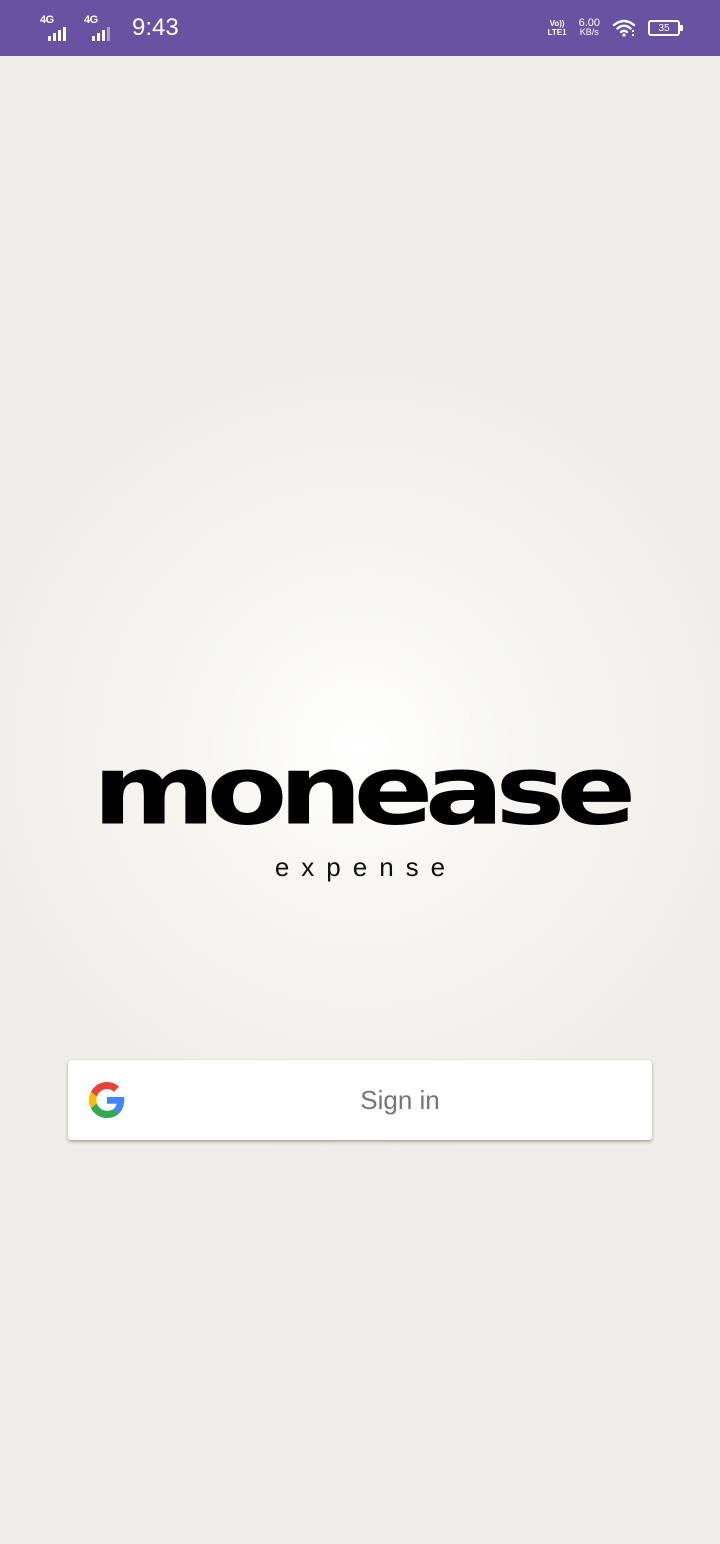 This screenshot has width=720, height=1544. I want to click on app-logo-subtitle: expense, so click(366, 867).